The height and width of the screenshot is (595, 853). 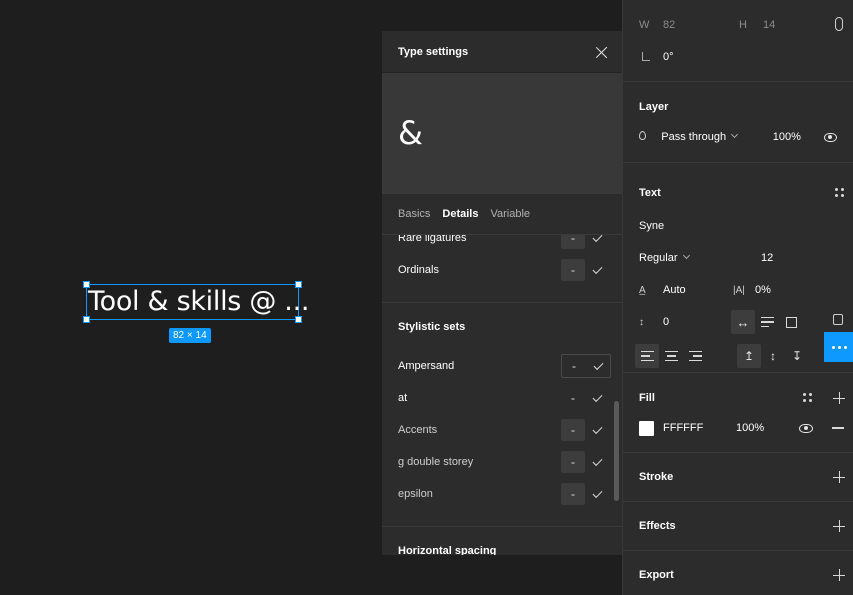 What do you see at coordinates (460, 214) in the screenshot?
I see `tab-details: Details` at bounding box center [460, 214].